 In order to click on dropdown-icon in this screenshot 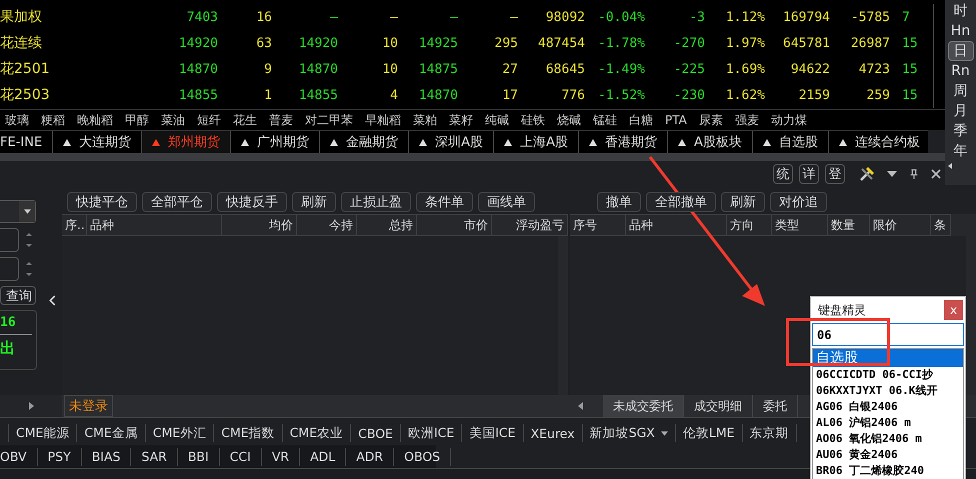, I will do `click(892, 173)`.